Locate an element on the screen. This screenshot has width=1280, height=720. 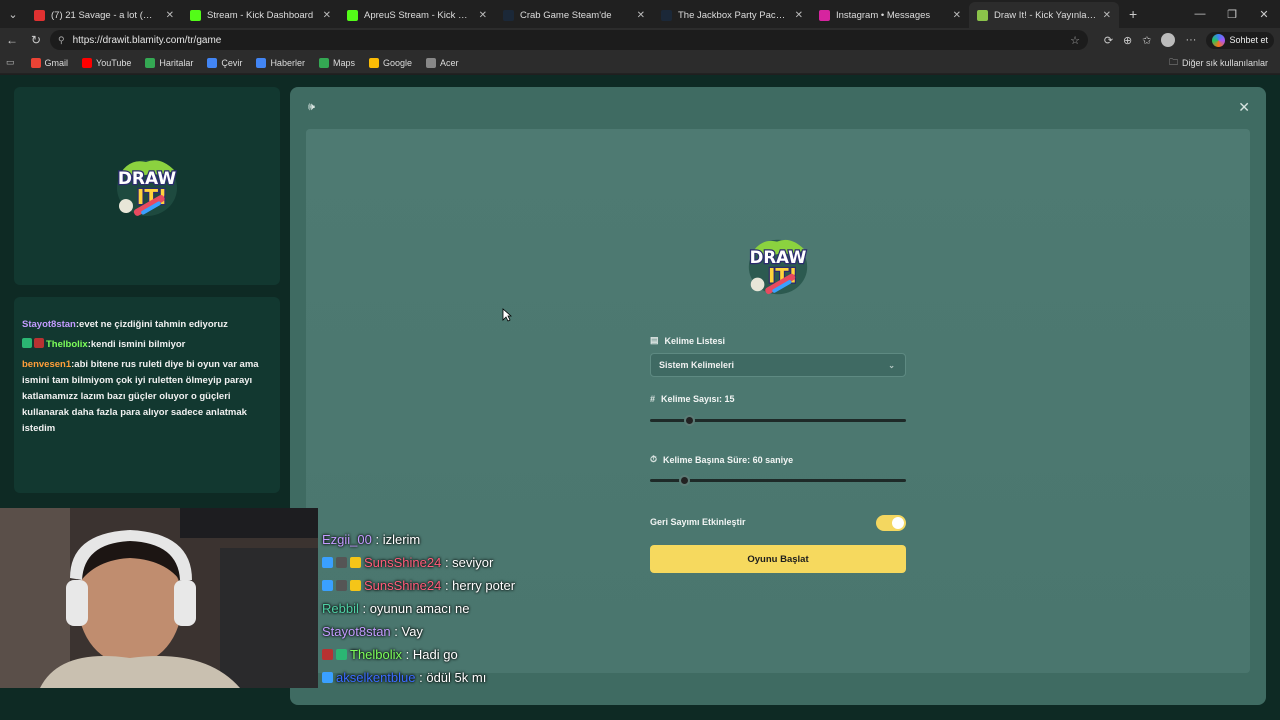
time-label-row: ⏱ Kelime Başına Süre: 60 saniye is located at coordinates (721, 459).